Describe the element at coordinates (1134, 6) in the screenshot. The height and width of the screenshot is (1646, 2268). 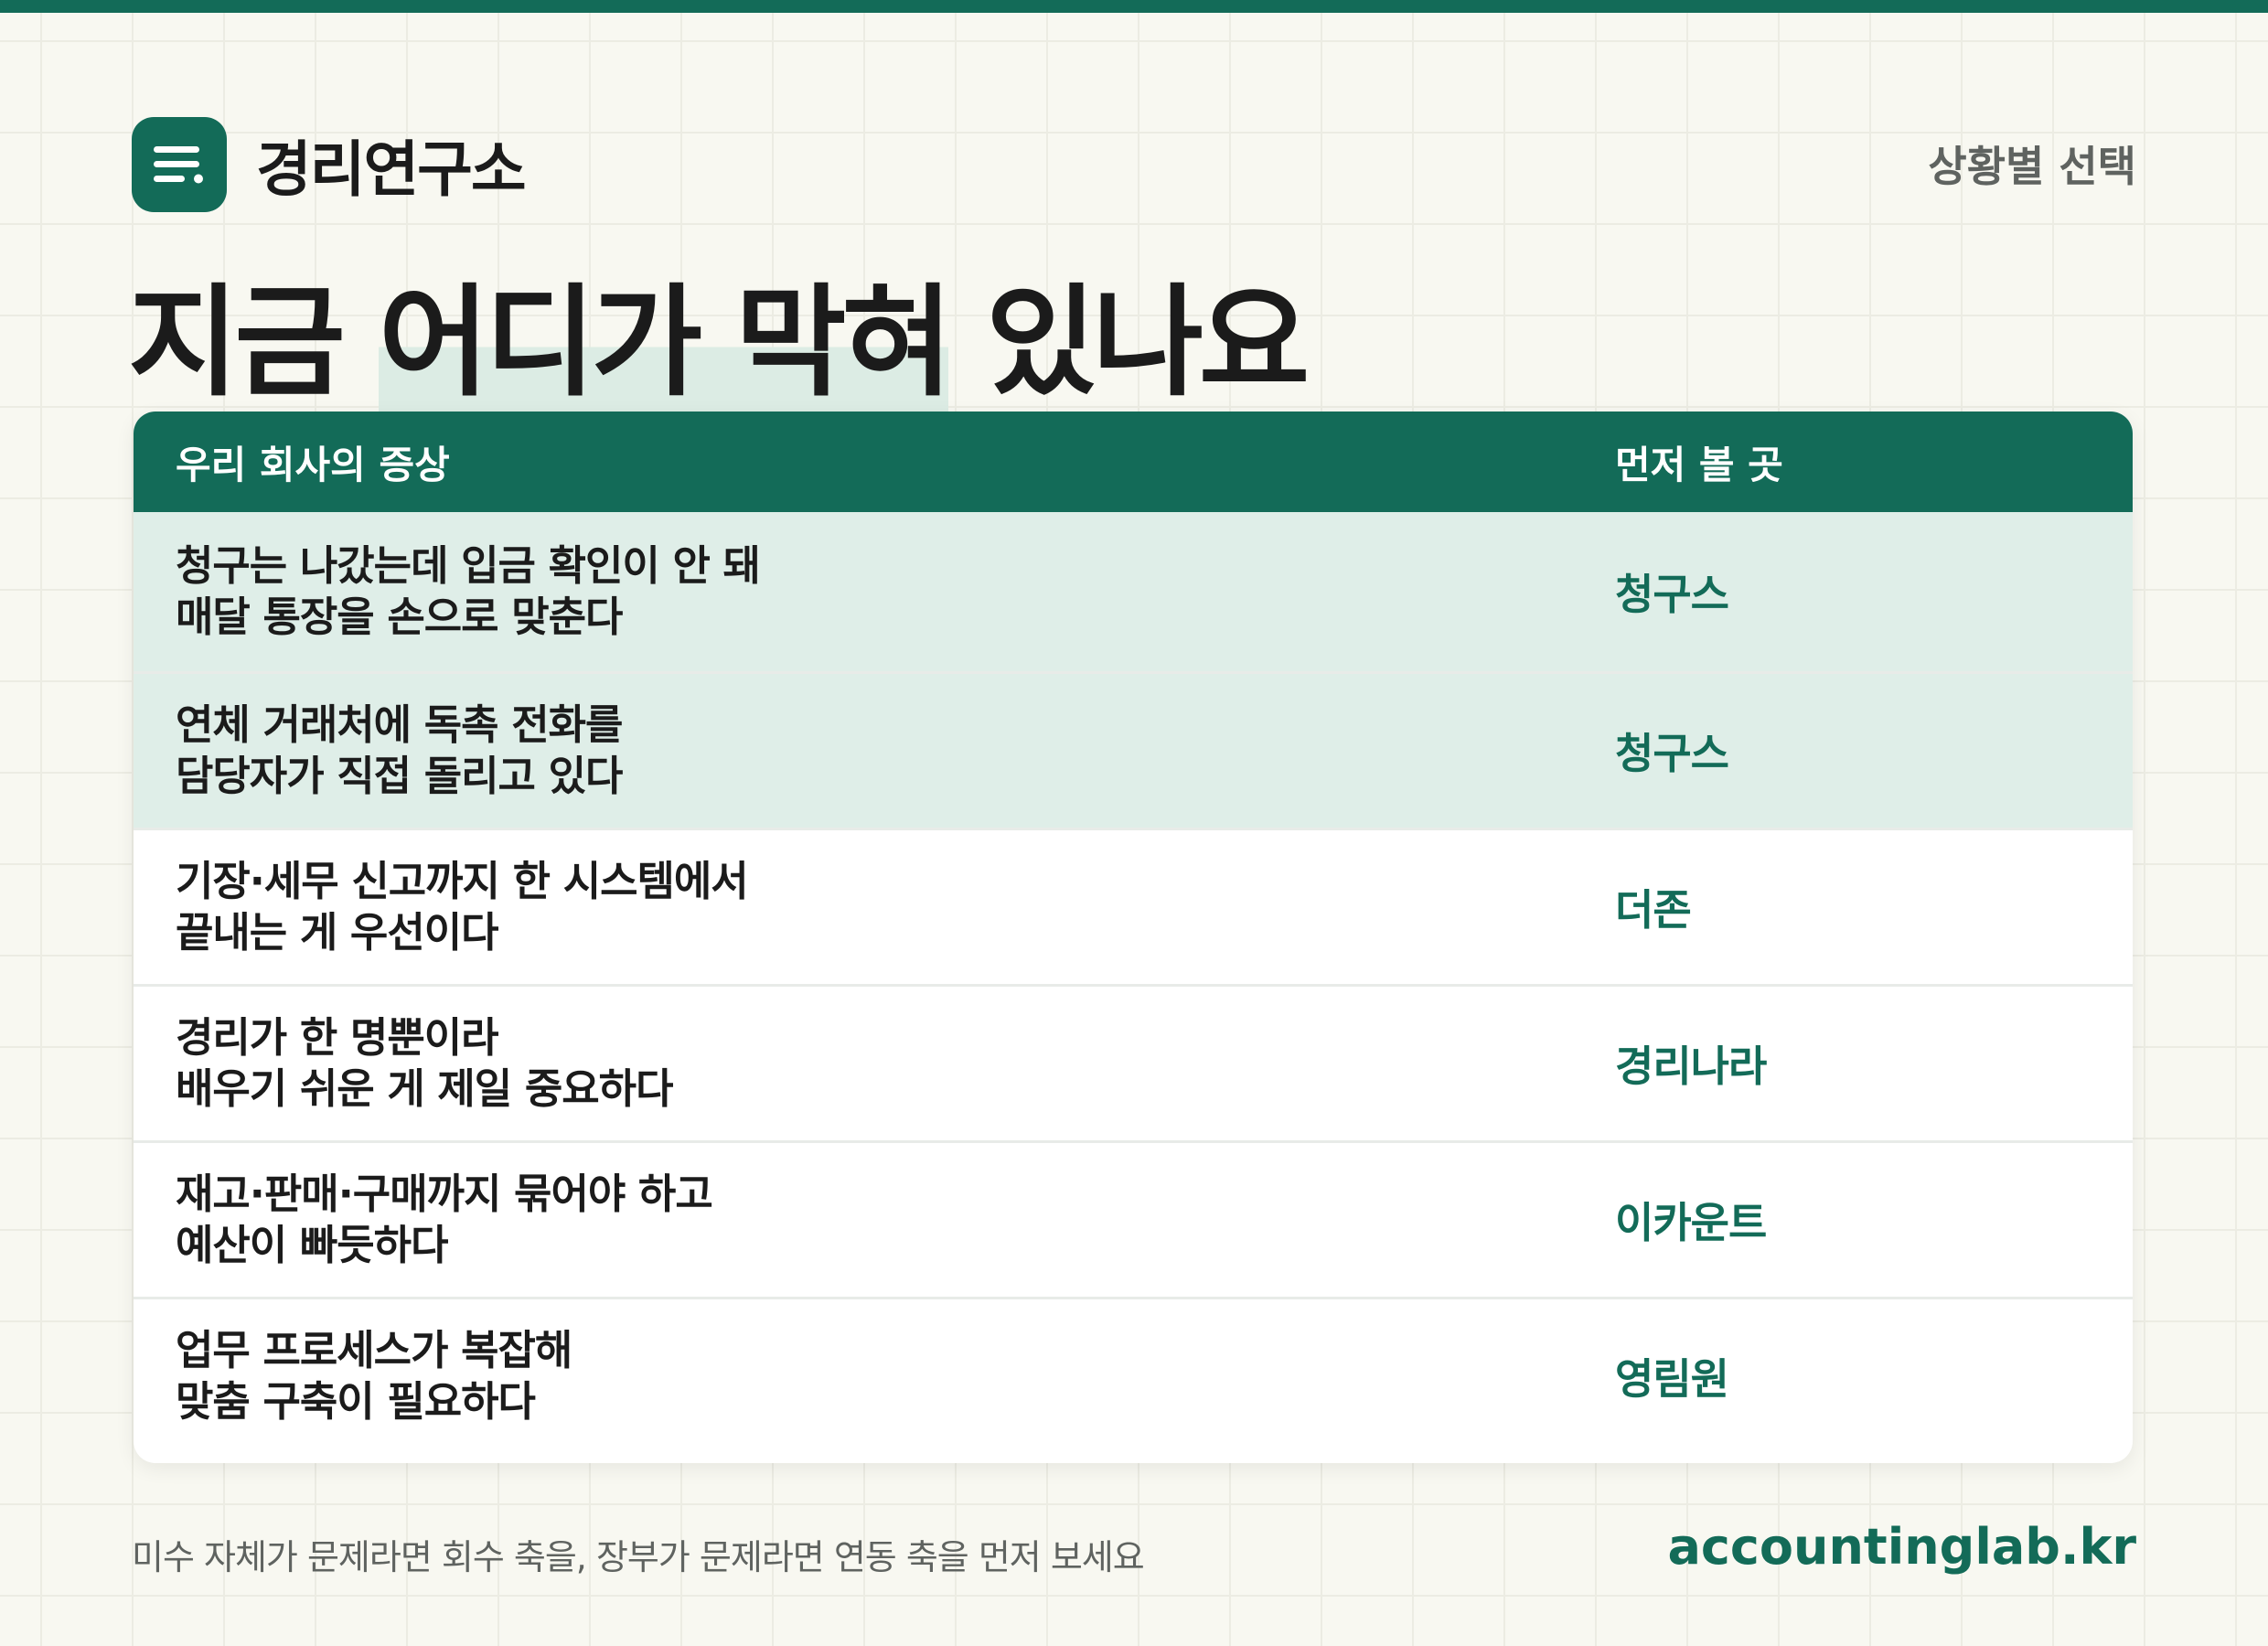
I see `top-accent-bar` at that location.